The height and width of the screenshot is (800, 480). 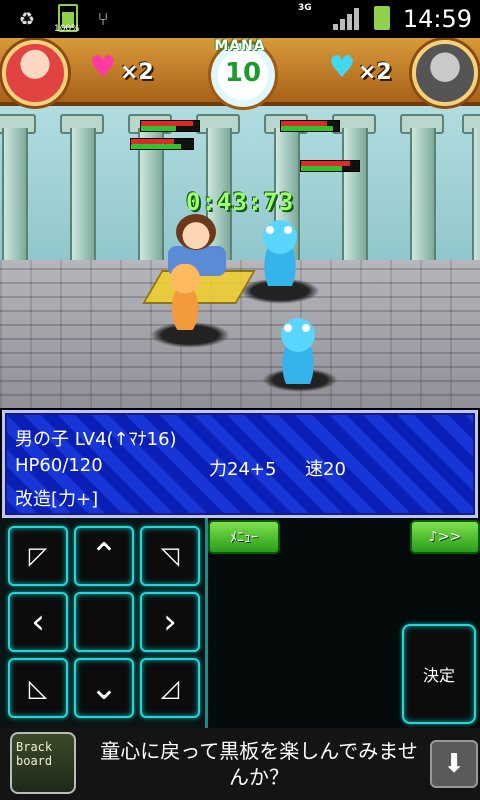 I want to click on 3g-icon: 3G, so click(x=305, y=8).